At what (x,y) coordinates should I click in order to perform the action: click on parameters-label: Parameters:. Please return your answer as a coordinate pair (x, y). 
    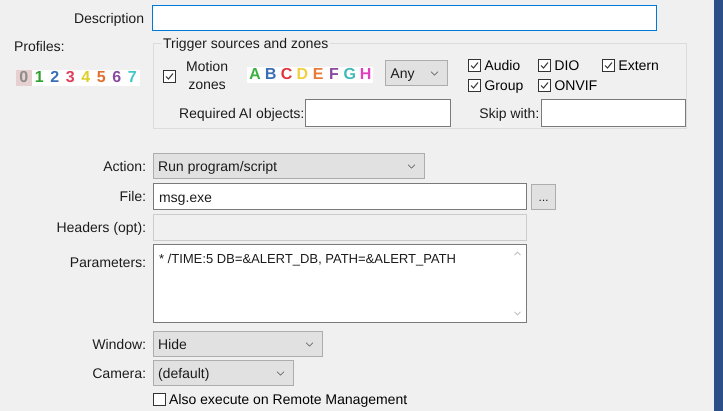
    Looking at the image, I should click on (108, 262).